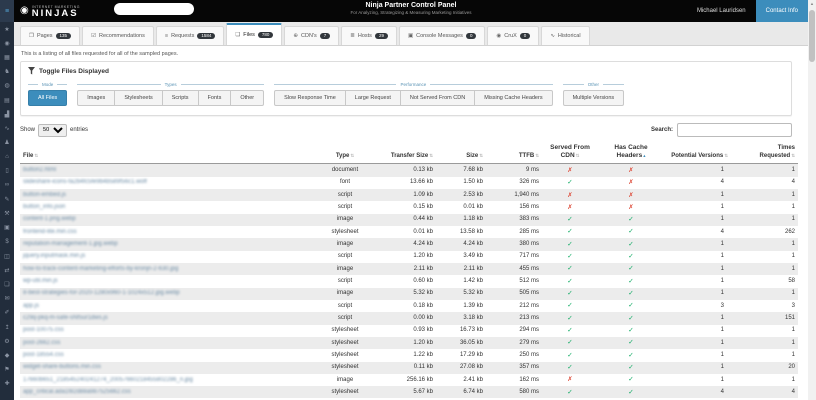 The height and width of the screenshot is (400, 816). I want to click on file-link: frontend-lite.min.css, so click(50, 232).